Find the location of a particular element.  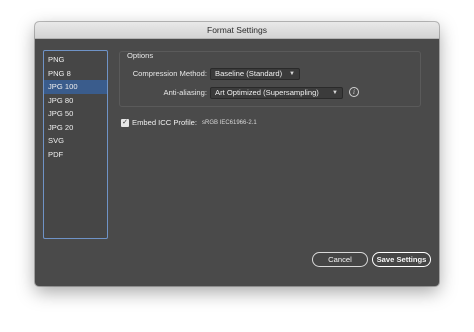

dialog-title: Format Settings is located at coordinates (237, 30).